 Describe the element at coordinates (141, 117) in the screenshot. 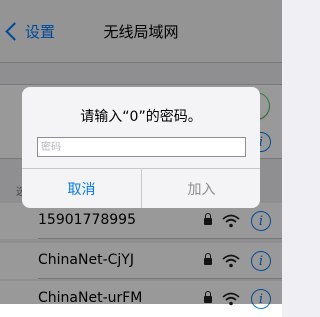

I see `dialog-title: 请输入“0”的密码。` at that location.